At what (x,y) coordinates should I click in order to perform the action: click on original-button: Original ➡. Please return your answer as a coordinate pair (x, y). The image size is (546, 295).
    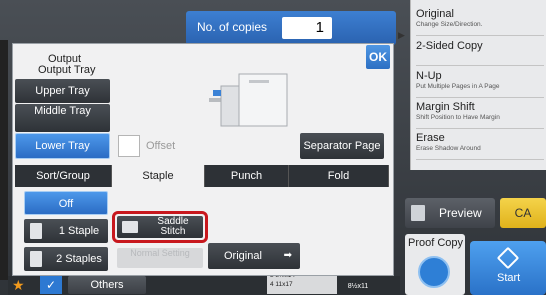
    Looking at the image, I should click on (254, 256).